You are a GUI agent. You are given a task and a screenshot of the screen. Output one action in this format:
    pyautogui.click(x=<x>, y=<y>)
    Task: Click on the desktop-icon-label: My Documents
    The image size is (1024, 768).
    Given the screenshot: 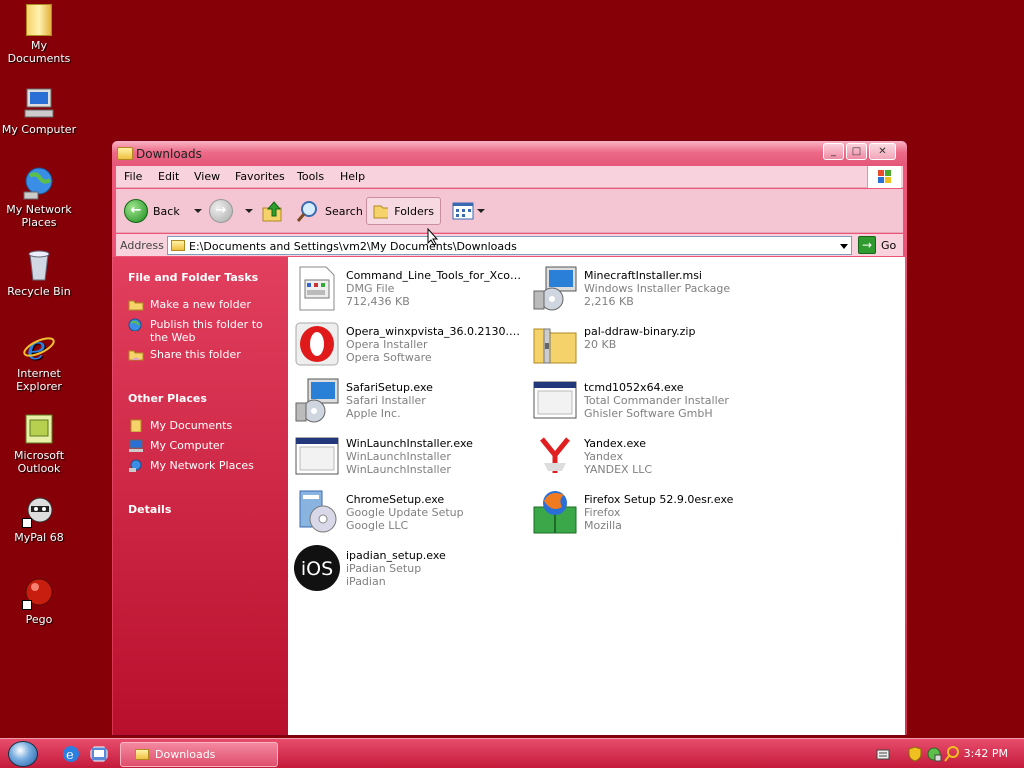 What is the action you would take?
    pyautogui.click(x=39, y=52)
    